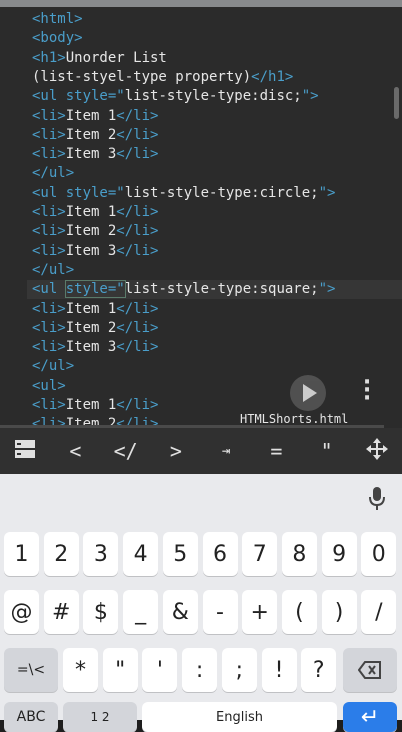 The image size is (402, 732). What do you see at coordinates (220, 554) in the screenshot?
I see `key-6: 6` at bounding box center [220, 554].